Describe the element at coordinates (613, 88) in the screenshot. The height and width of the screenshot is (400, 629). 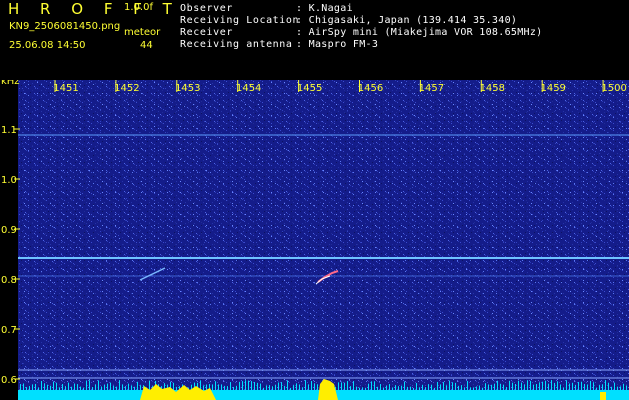
I see `x-tick-label: 1500` at that location.